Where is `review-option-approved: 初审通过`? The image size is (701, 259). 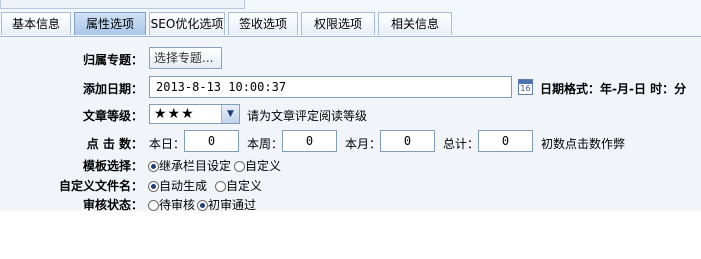 review-option-approved: 初审通过 is located at coordinates (226, 204).